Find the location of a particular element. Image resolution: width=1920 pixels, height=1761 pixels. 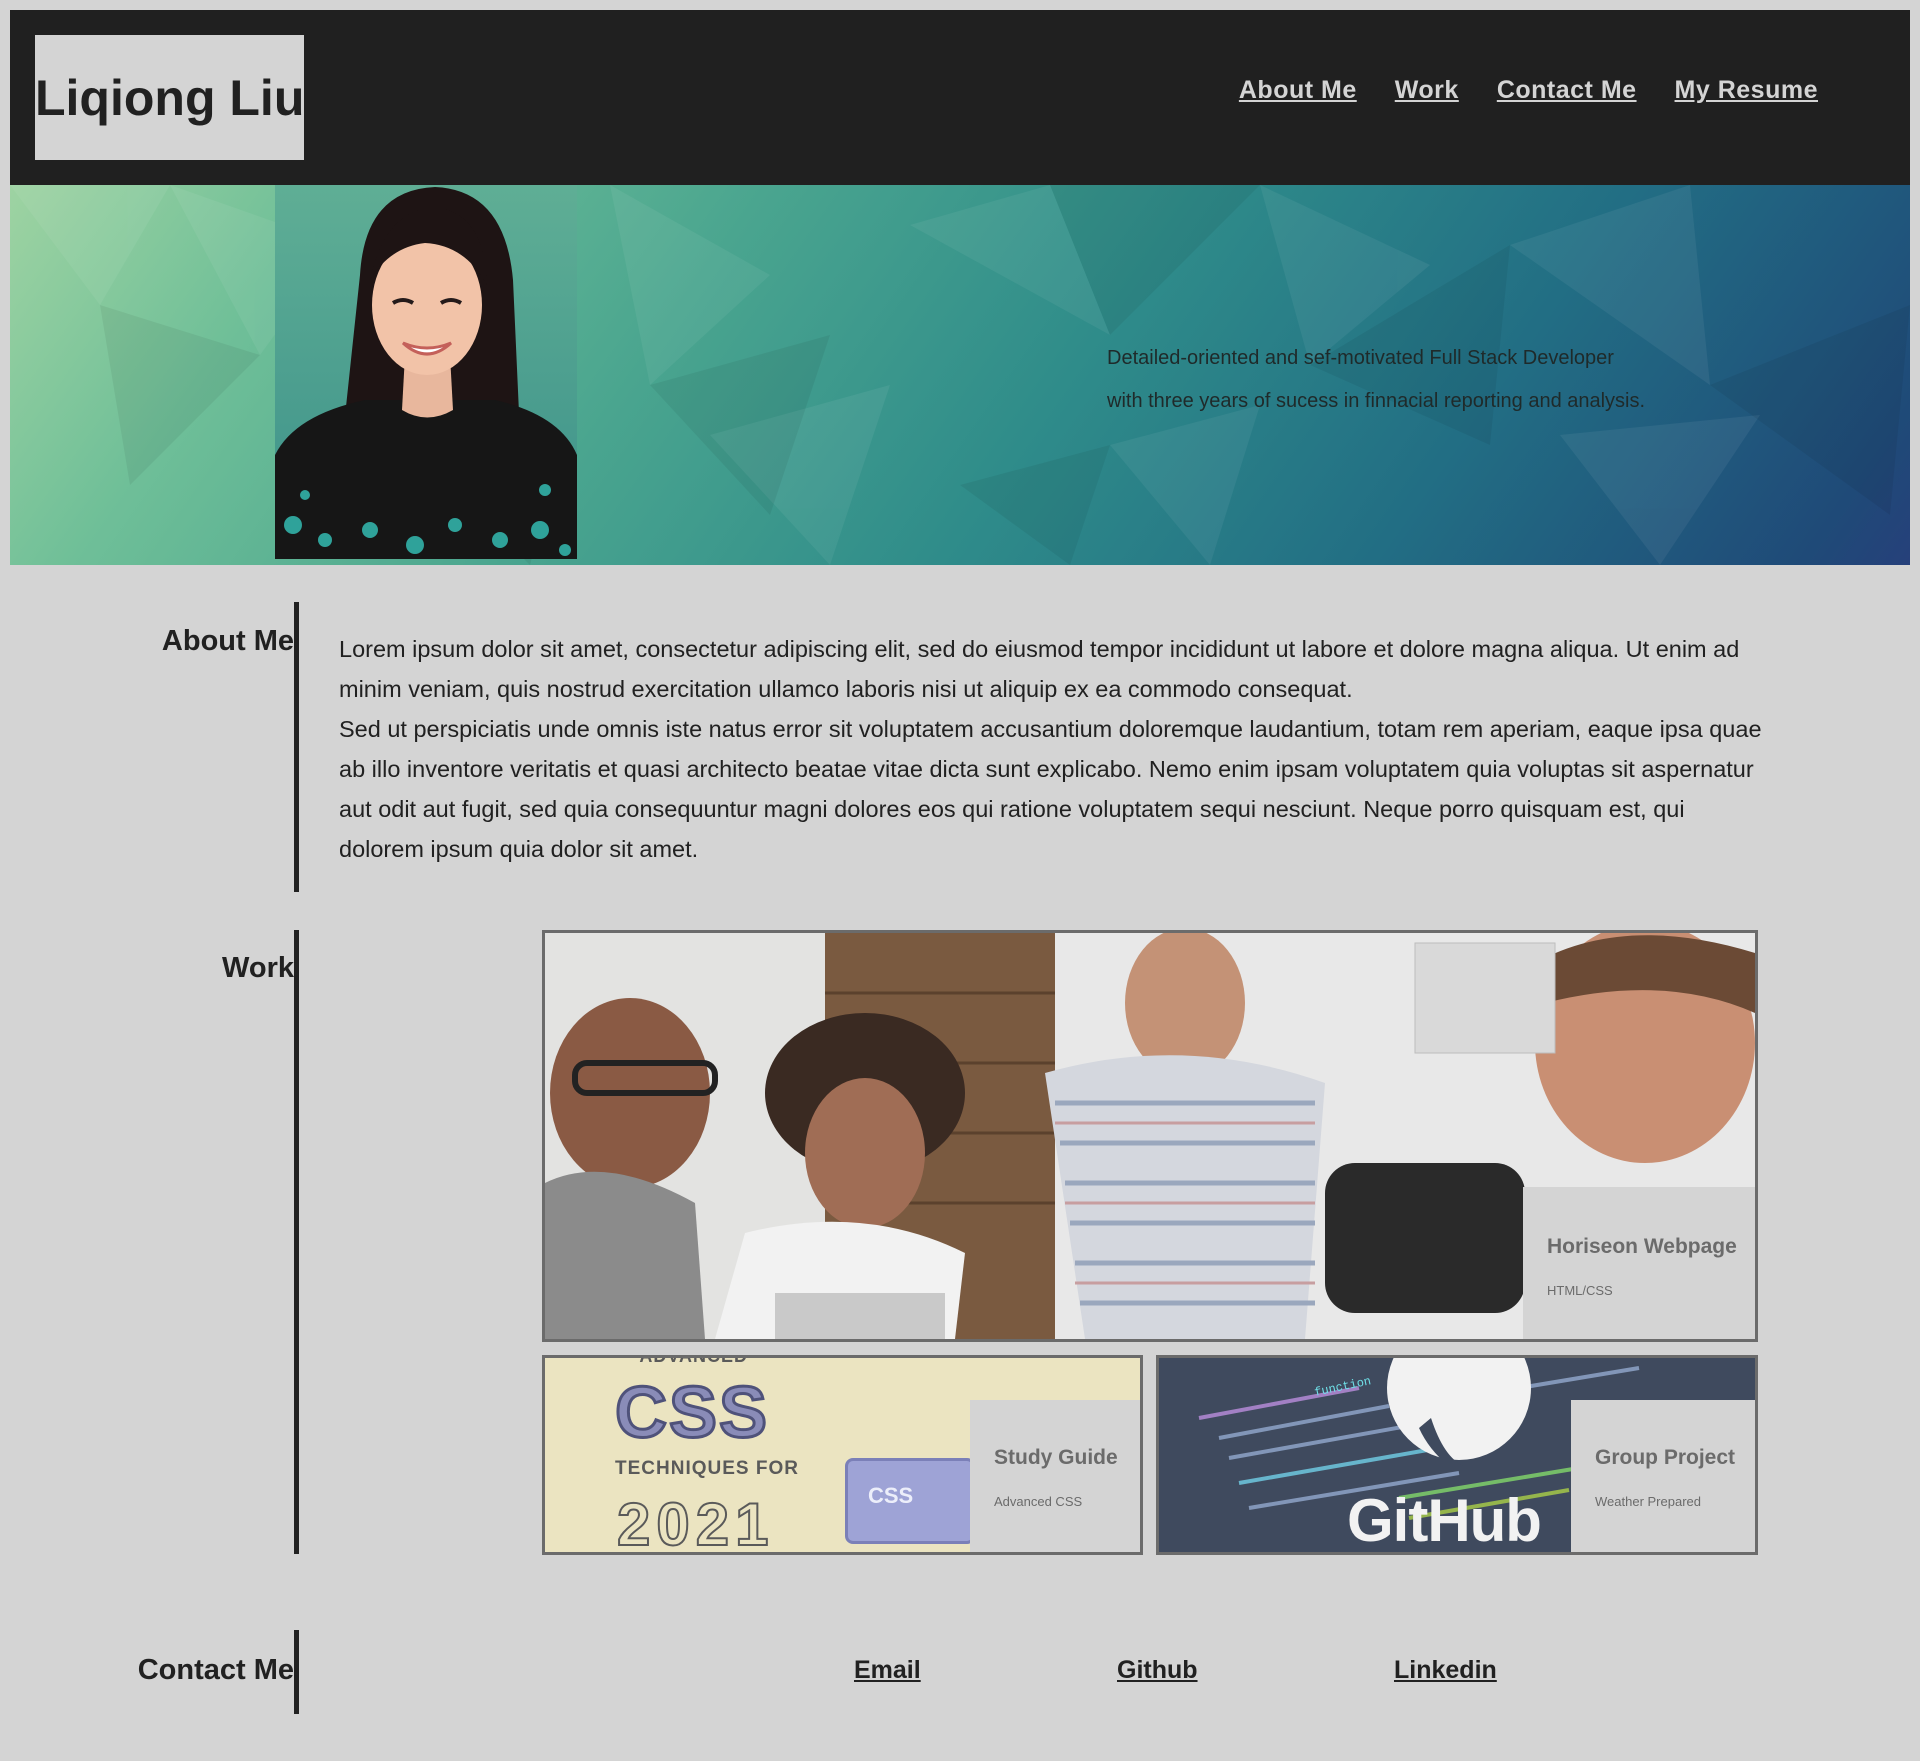

contact-divider is located at coordinates (296, 1672).